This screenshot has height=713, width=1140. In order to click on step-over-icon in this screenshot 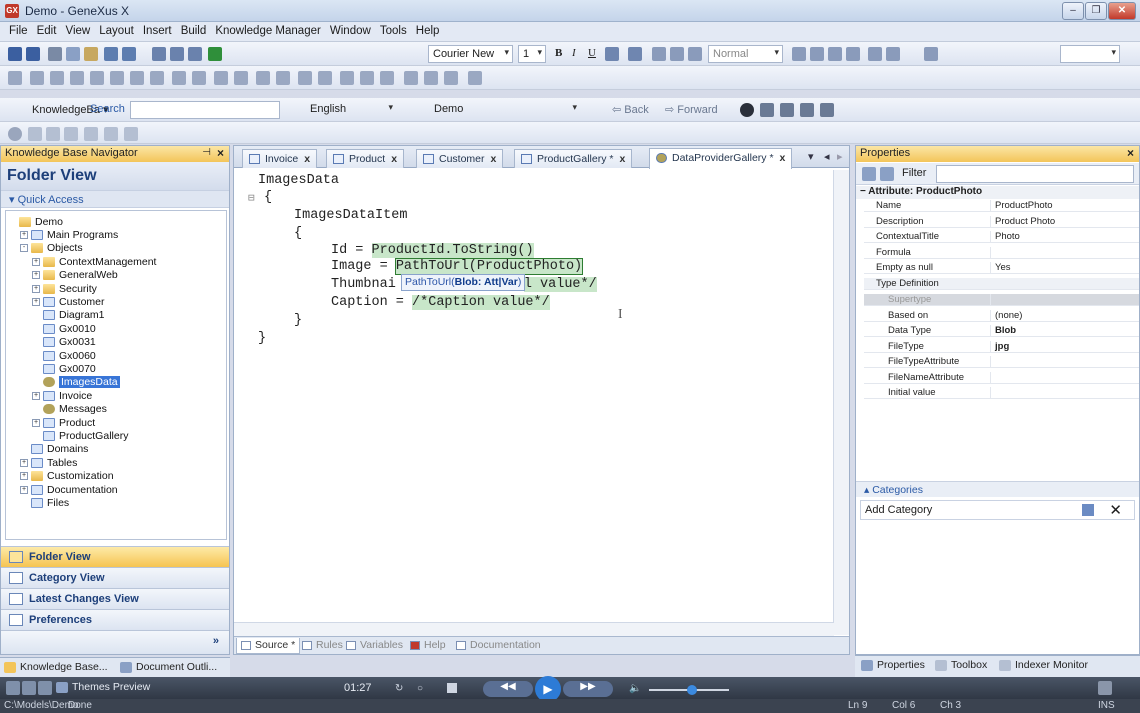, I will do `click(111, 134)`.